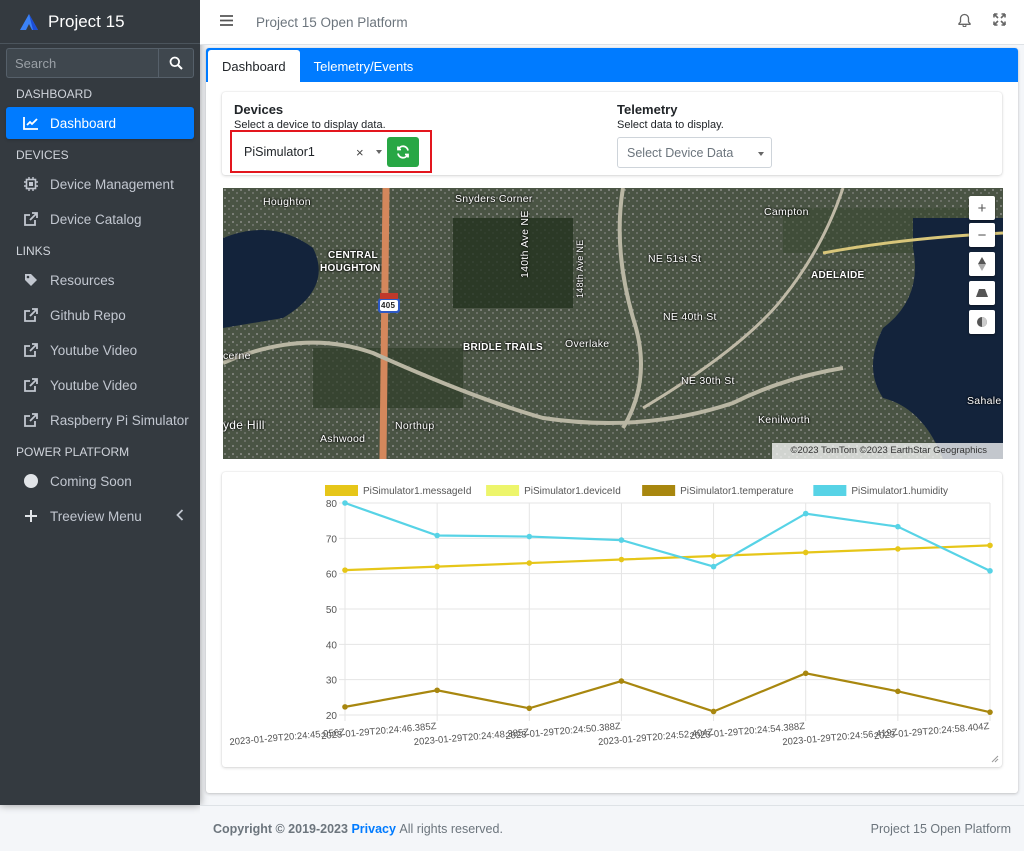  Describe the element at coordinates (940, 828) in the screenshot. I see `footer-platform: Project 15 Open Platform` at that location.